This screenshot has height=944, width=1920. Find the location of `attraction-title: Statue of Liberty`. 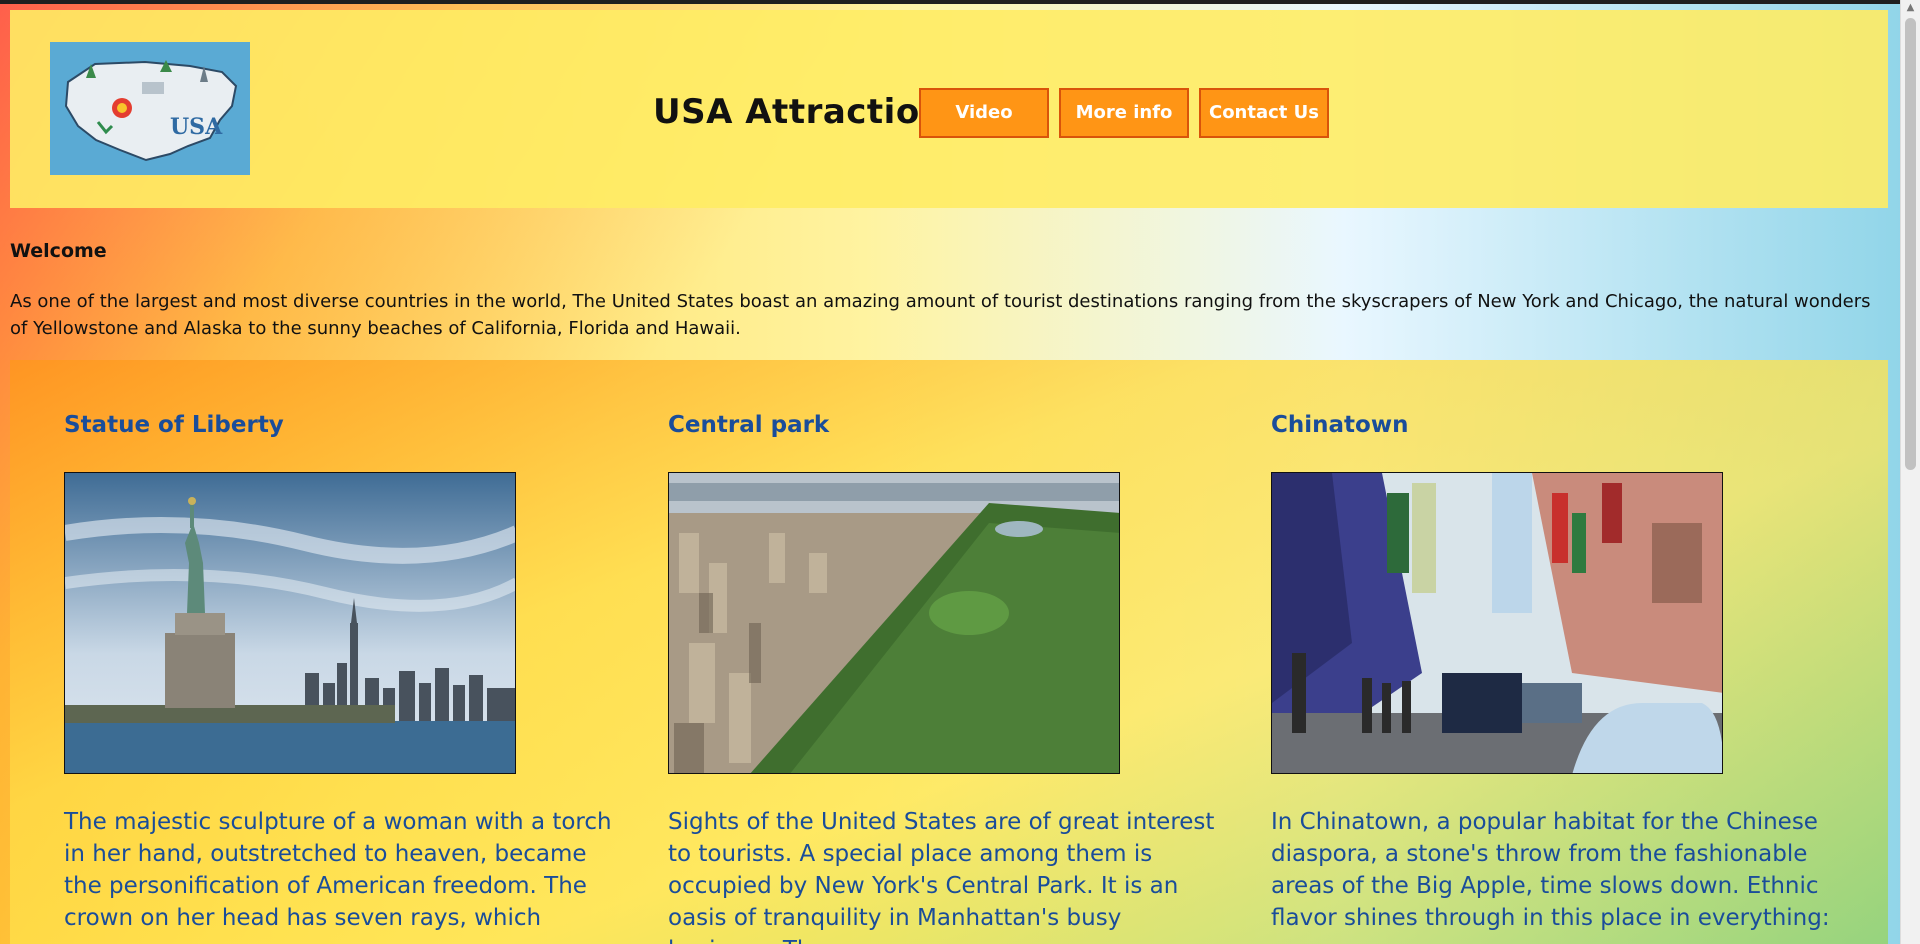

attraction-title: Statue of Liberty is located at coordinates (174, 425).